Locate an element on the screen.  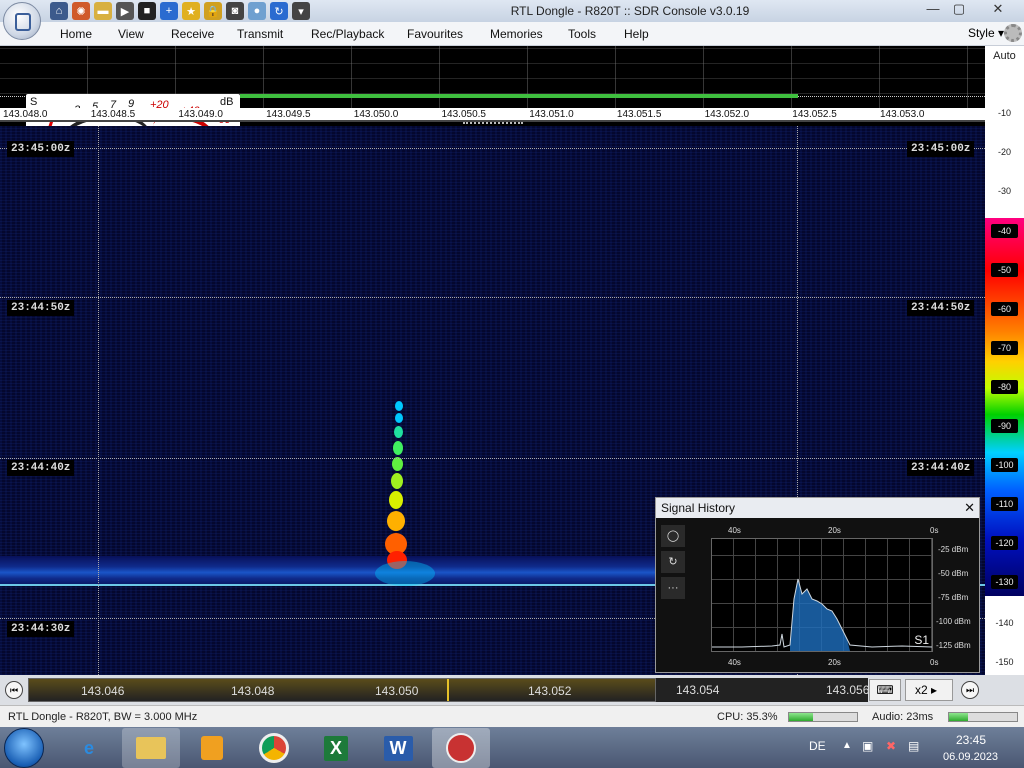
menu-favourites: Favourites is located at coordinates (435, 34).